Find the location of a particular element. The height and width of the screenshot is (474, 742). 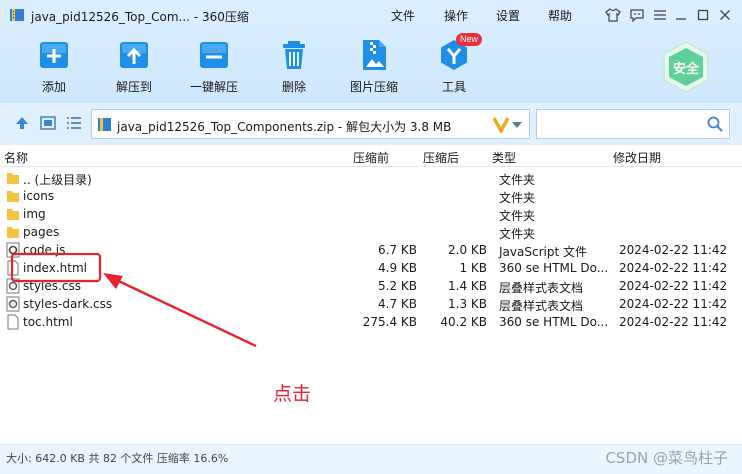

search-input is located at coordinates (633, 124).